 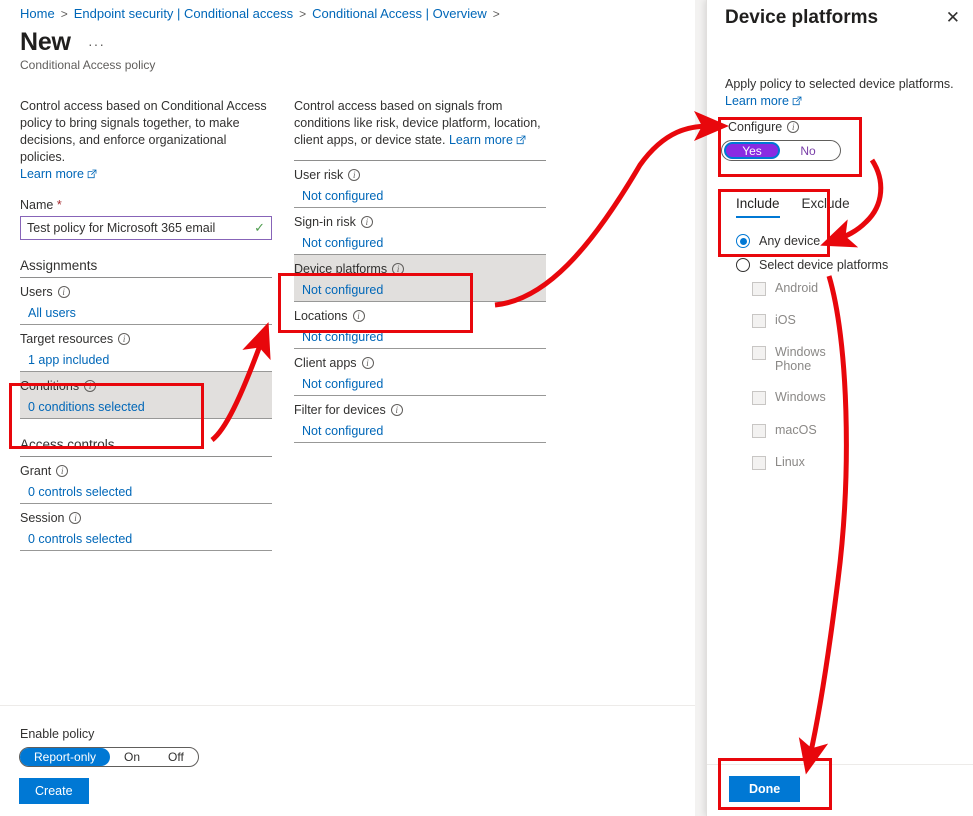 What do you see at coordinates (146, 527) in the screenshot?
I see `access-row-session: Session i 0 controls selected` at bounding box center [146, 527].